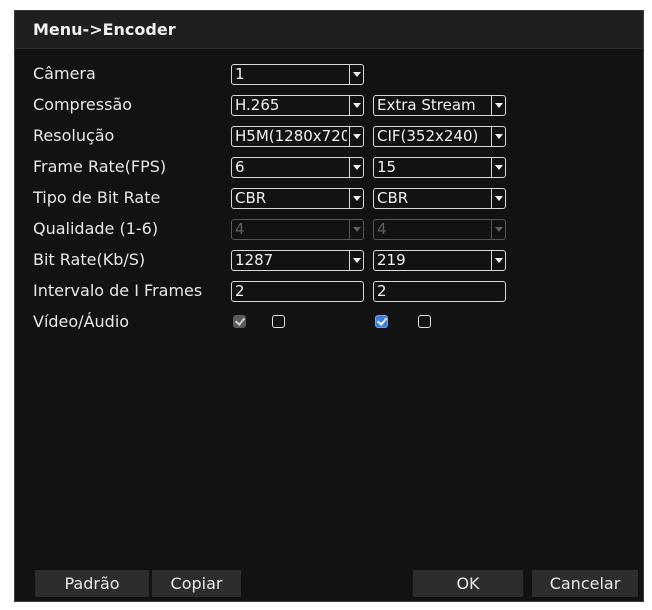  I want to click on main-bitrate-value: 1287, so click(254, 260).